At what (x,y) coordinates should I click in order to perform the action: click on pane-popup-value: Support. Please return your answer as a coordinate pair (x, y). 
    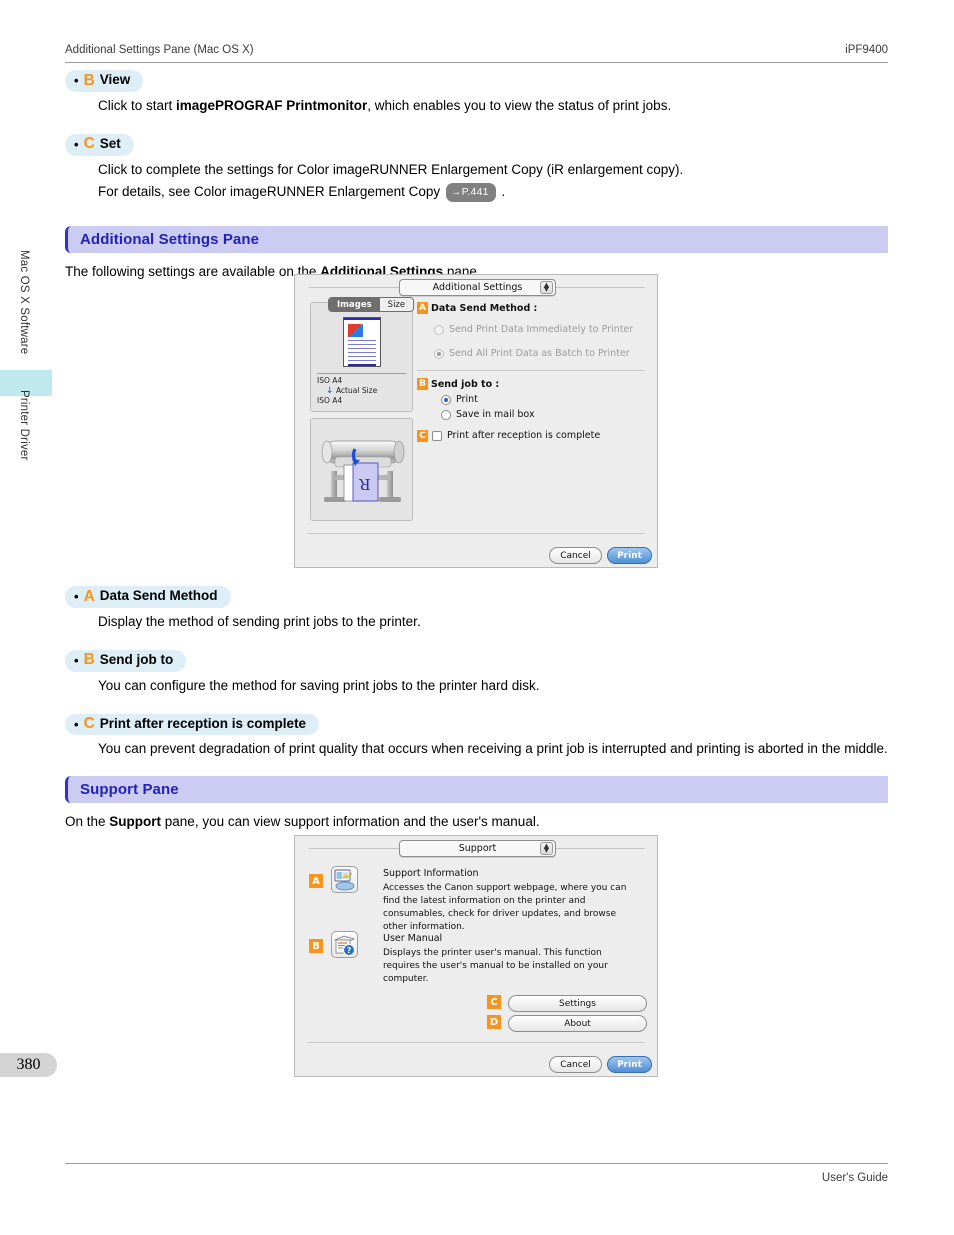
    Looking at the image, I should click on (477, 848).